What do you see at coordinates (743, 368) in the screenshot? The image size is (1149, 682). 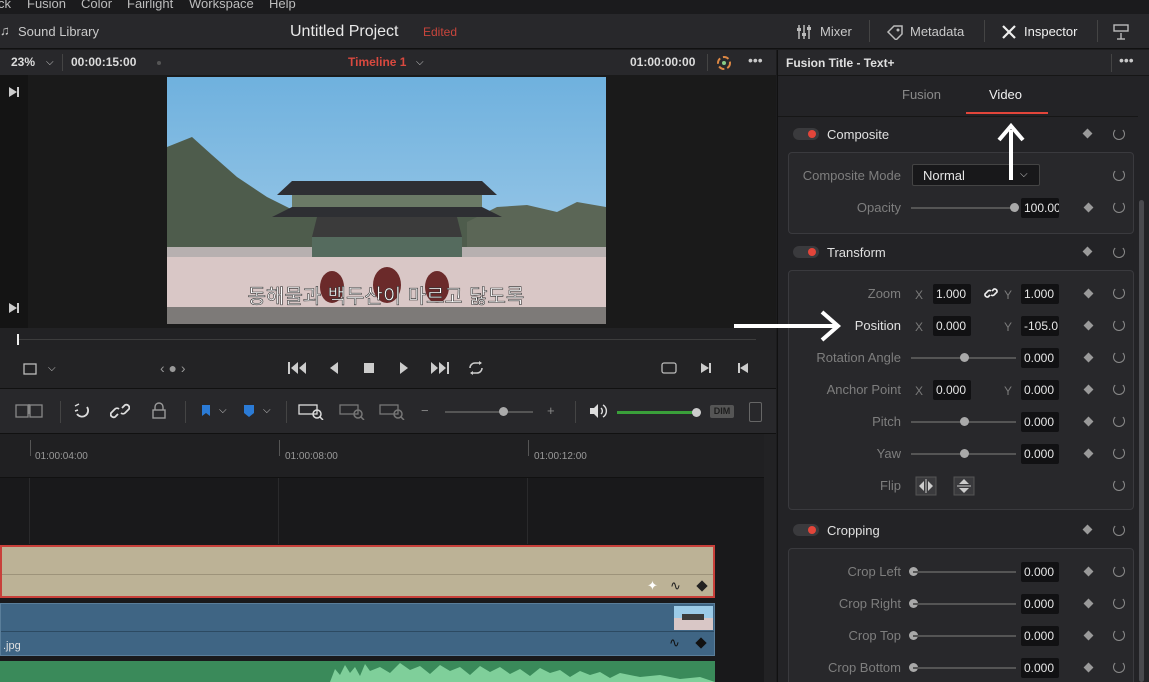 I see `previous-edit-icon` at bounding box center [743, 368].